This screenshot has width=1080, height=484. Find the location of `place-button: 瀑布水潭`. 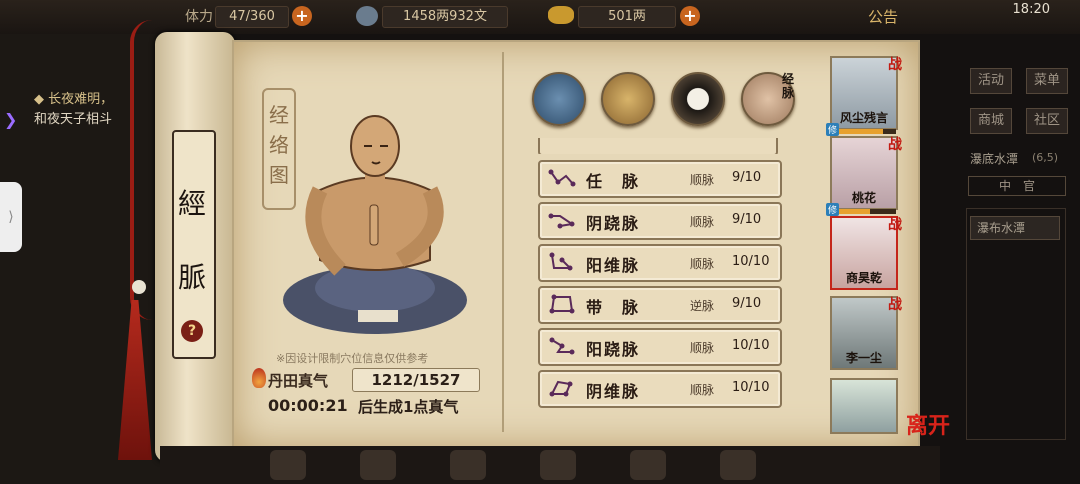

place-button: 瀑布水潭 is located at coordinates (1015, 228).